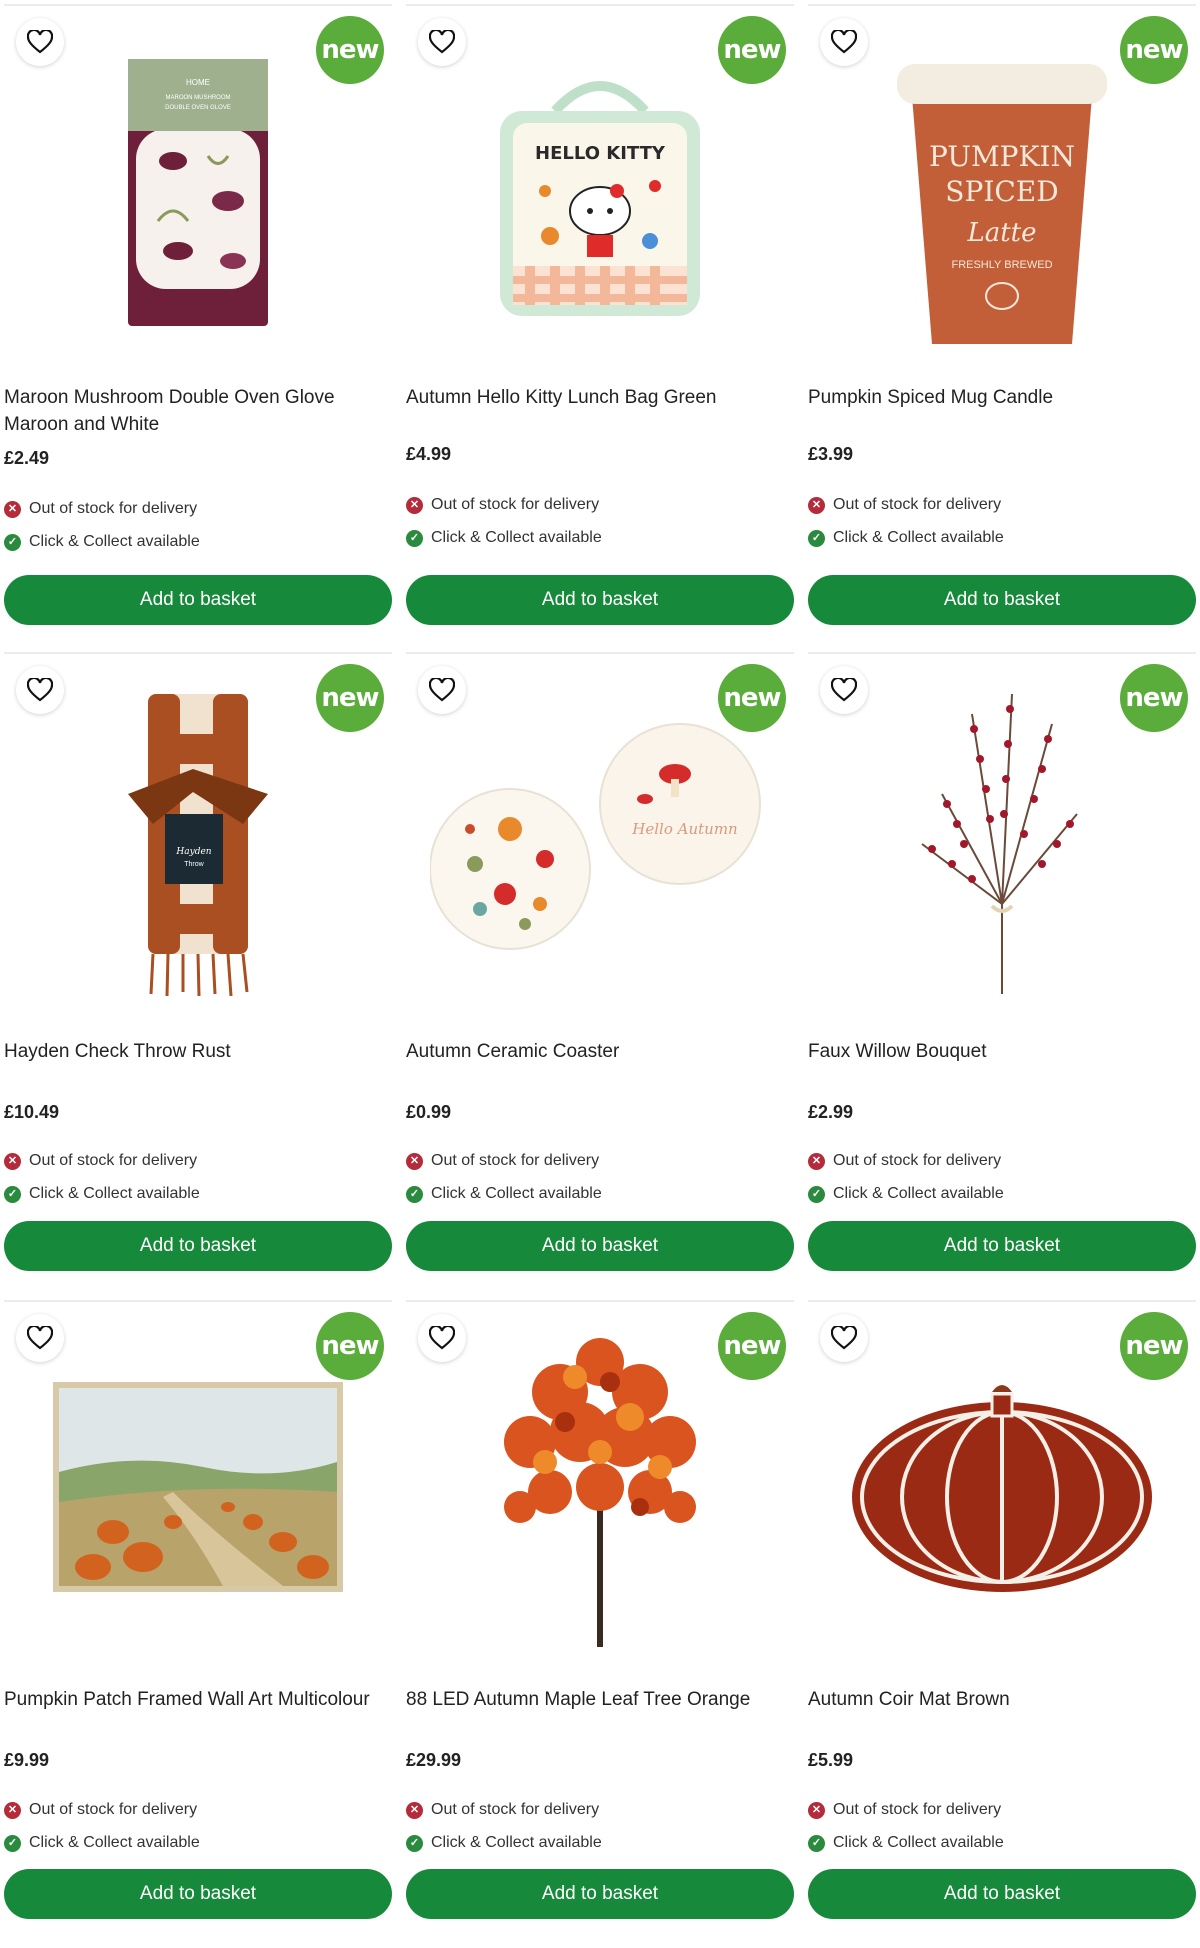  What do you see at coordinates (1001, 265) in the screenshot?
I see `svg-text: FRESHLY BREWED` at bounding box center [1001, 265].